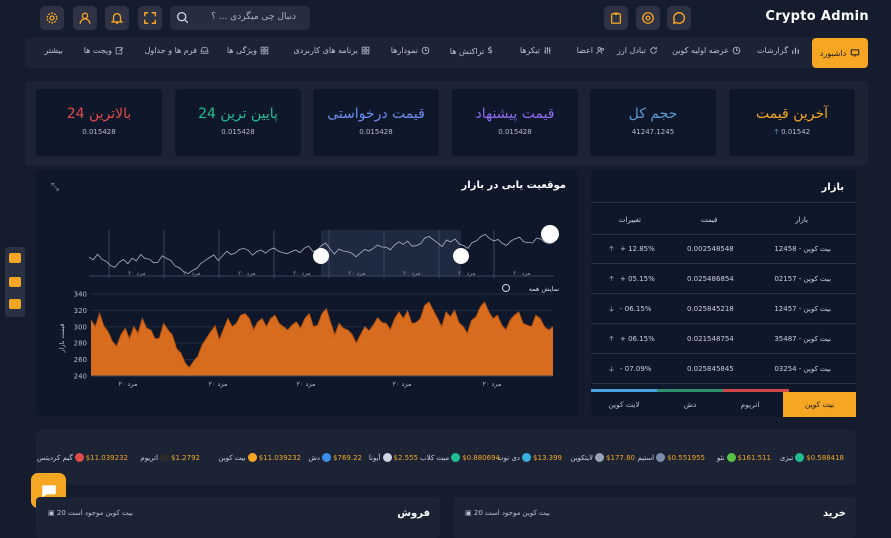  I want to click on ticker-item: دی نوت $13.399, so click(529, 457).